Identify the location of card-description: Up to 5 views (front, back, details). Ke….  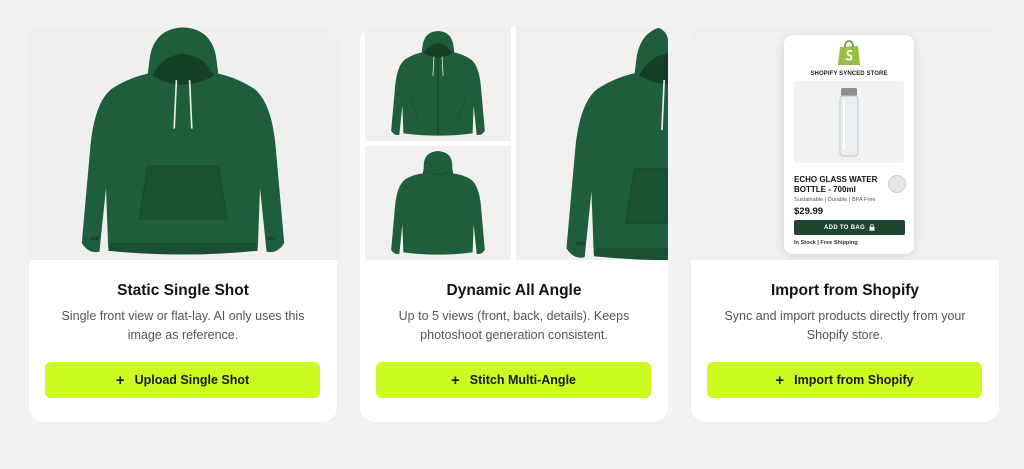
(514, 325).